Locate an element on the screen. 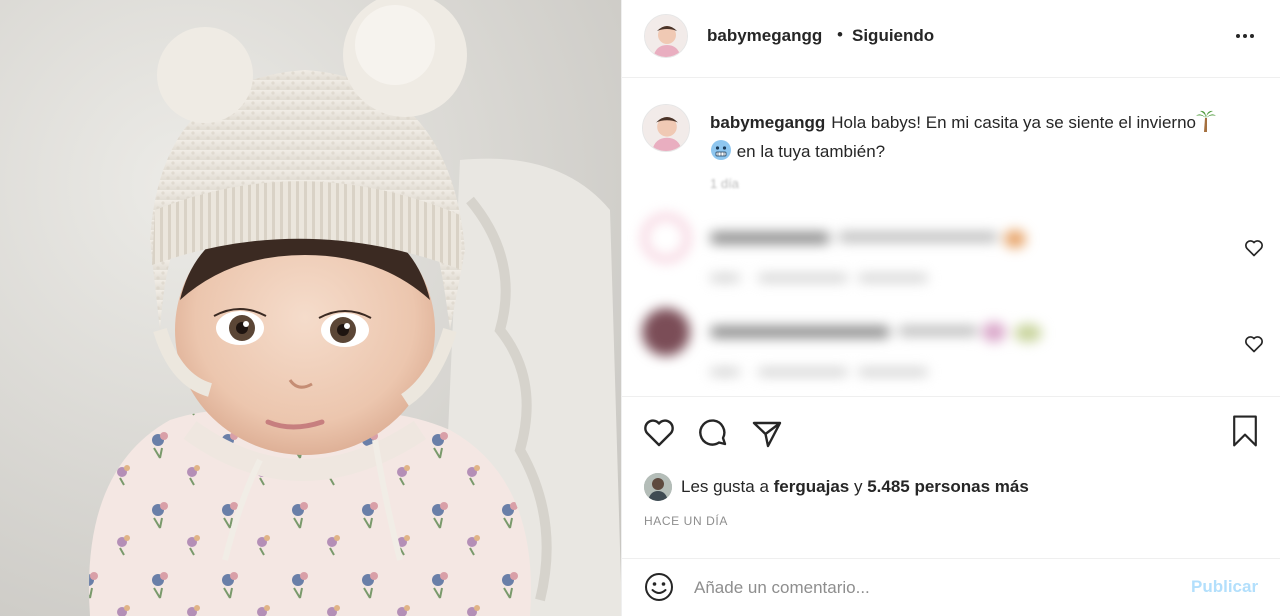 The image size is (1280, 616). post-actions is located at coordinates (951, 431).